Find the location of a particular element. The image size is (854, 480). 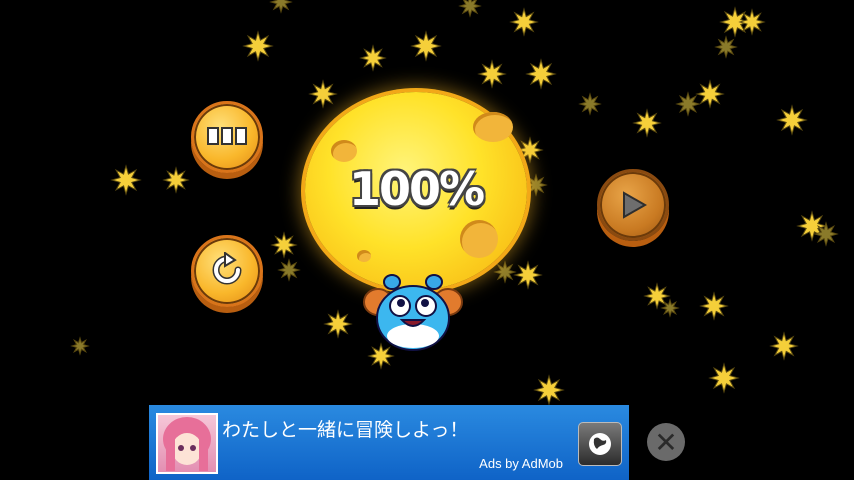

level-menu-icon is located at coordinates (227, 136).